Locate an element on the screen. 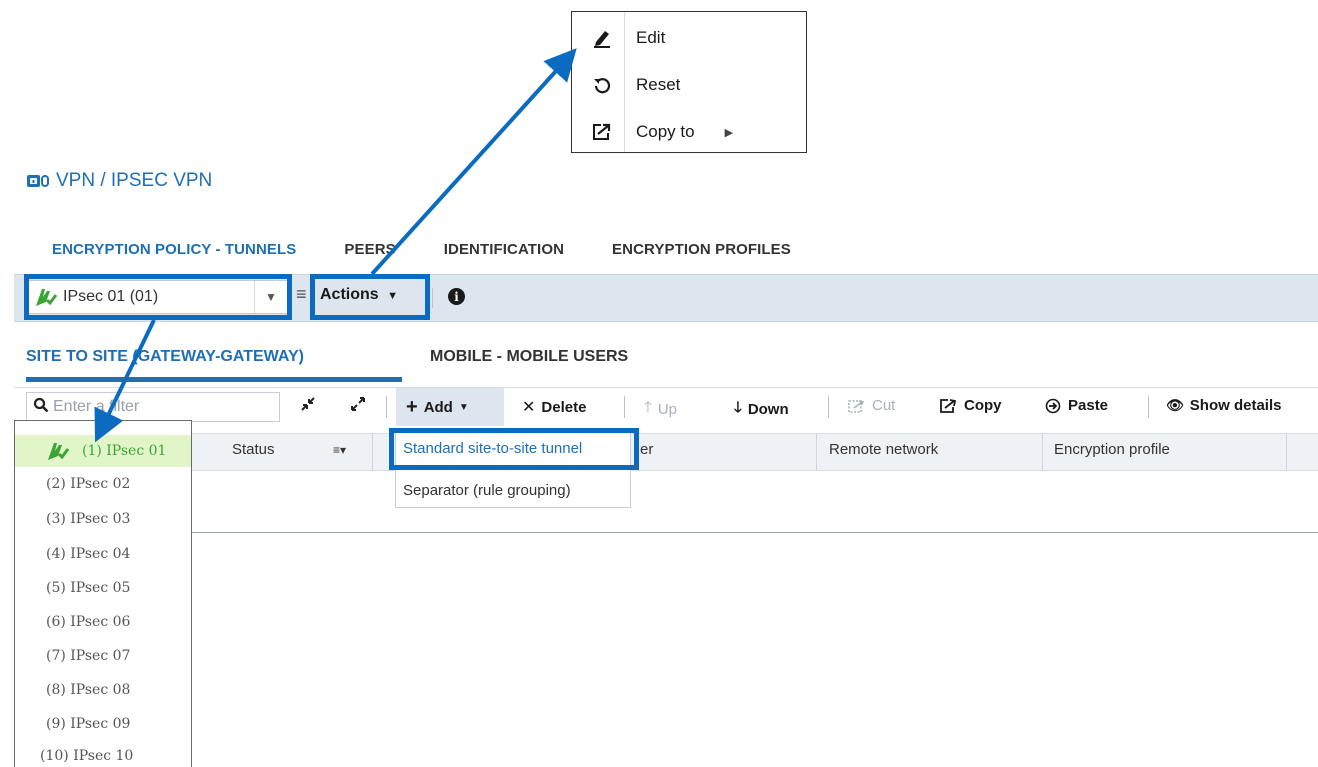  tab-identification: IDENTIFICATION is located at coordinates (504, 249).